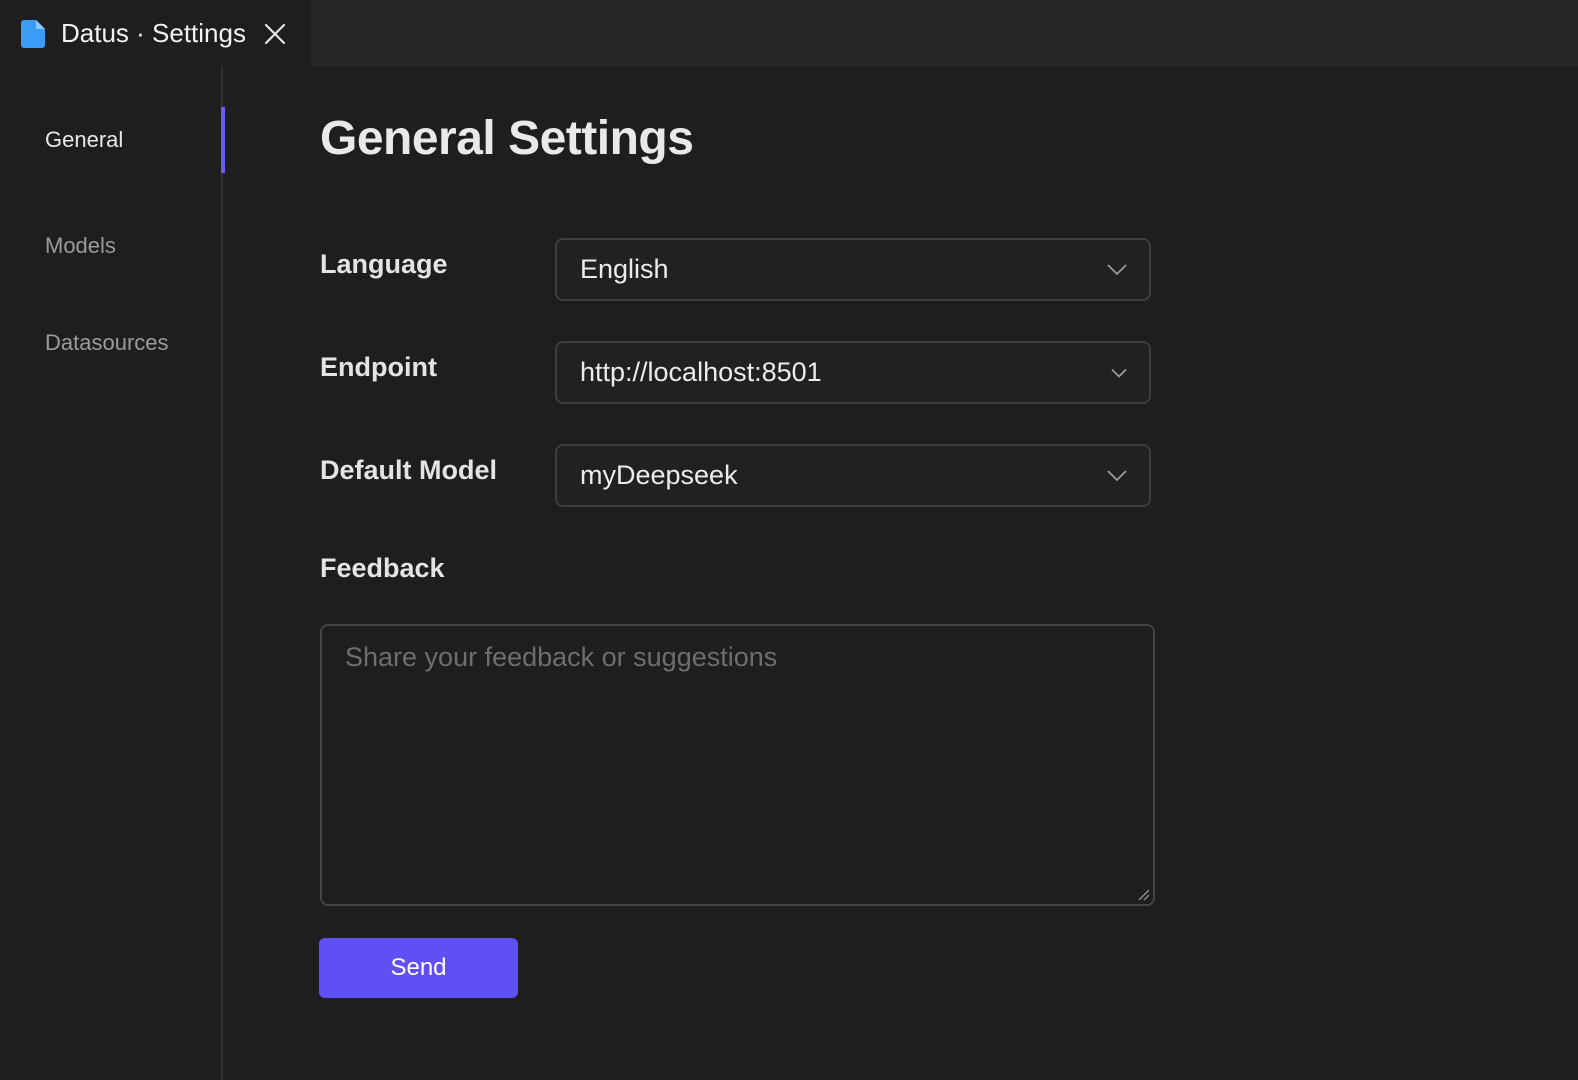 Image resolution: width=1578 pixels, height=1080 pixels. What do you see at coordinates (507, 138) in the screenshot?
I see `page-title: General Settings` at bounding box center [507, 138].